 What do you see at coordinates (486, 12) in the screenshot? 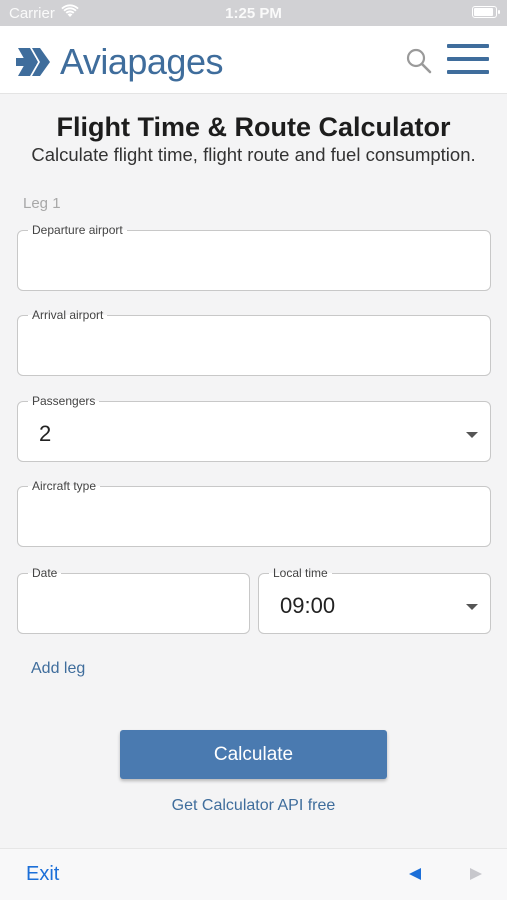
I see `battery-icon` at bounding box center [486, 12].